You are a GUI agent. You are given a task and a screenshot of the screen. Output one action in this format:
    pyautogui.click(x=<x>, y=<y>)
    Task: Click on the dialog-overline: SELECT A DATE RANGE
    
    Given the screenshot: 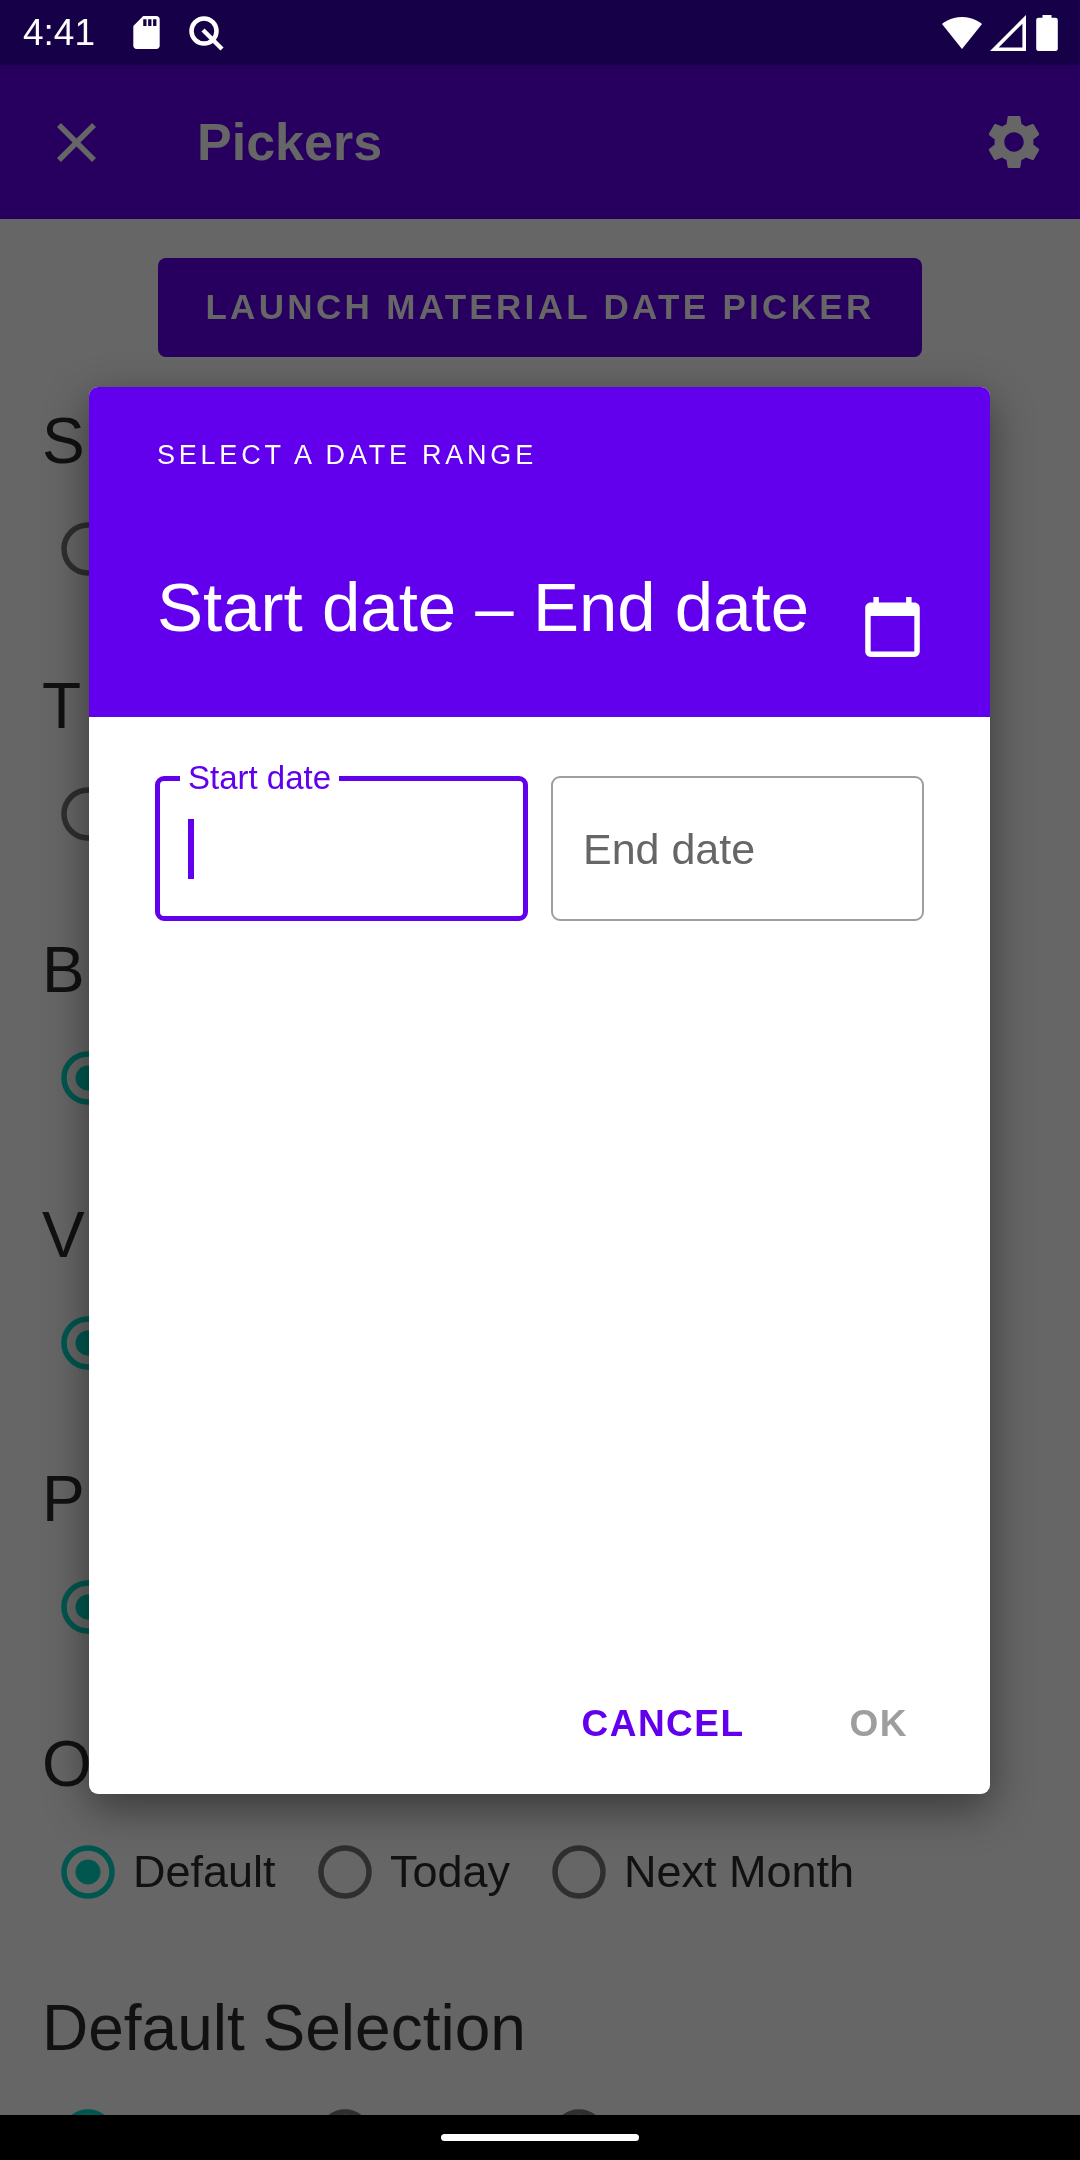 What is the action you would take?
    pyautogui.click(x=347, y=455)
    